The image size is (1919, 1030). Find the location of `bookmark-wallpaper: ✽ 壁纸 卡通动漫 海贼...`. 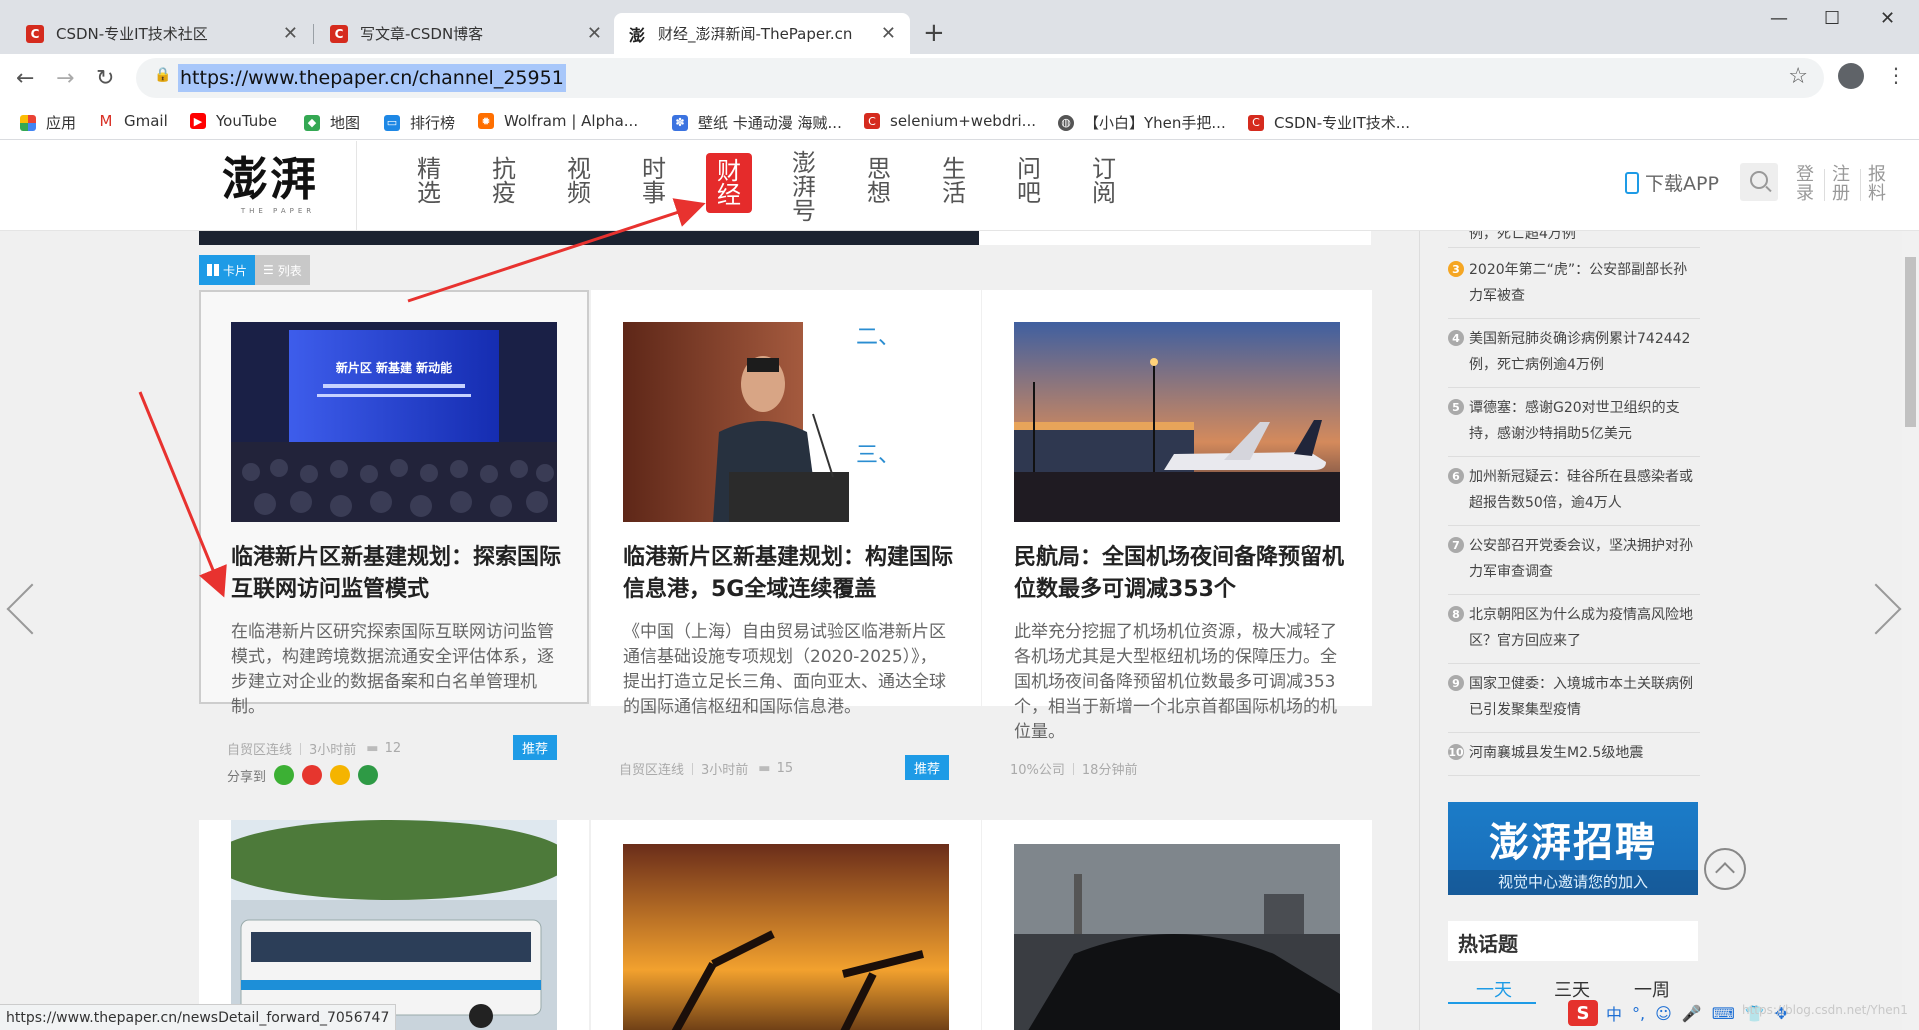

bookmark-wallpaper: ✽ 壁纸 卡通动漫 海贼... is located at coordinates (757, 122).